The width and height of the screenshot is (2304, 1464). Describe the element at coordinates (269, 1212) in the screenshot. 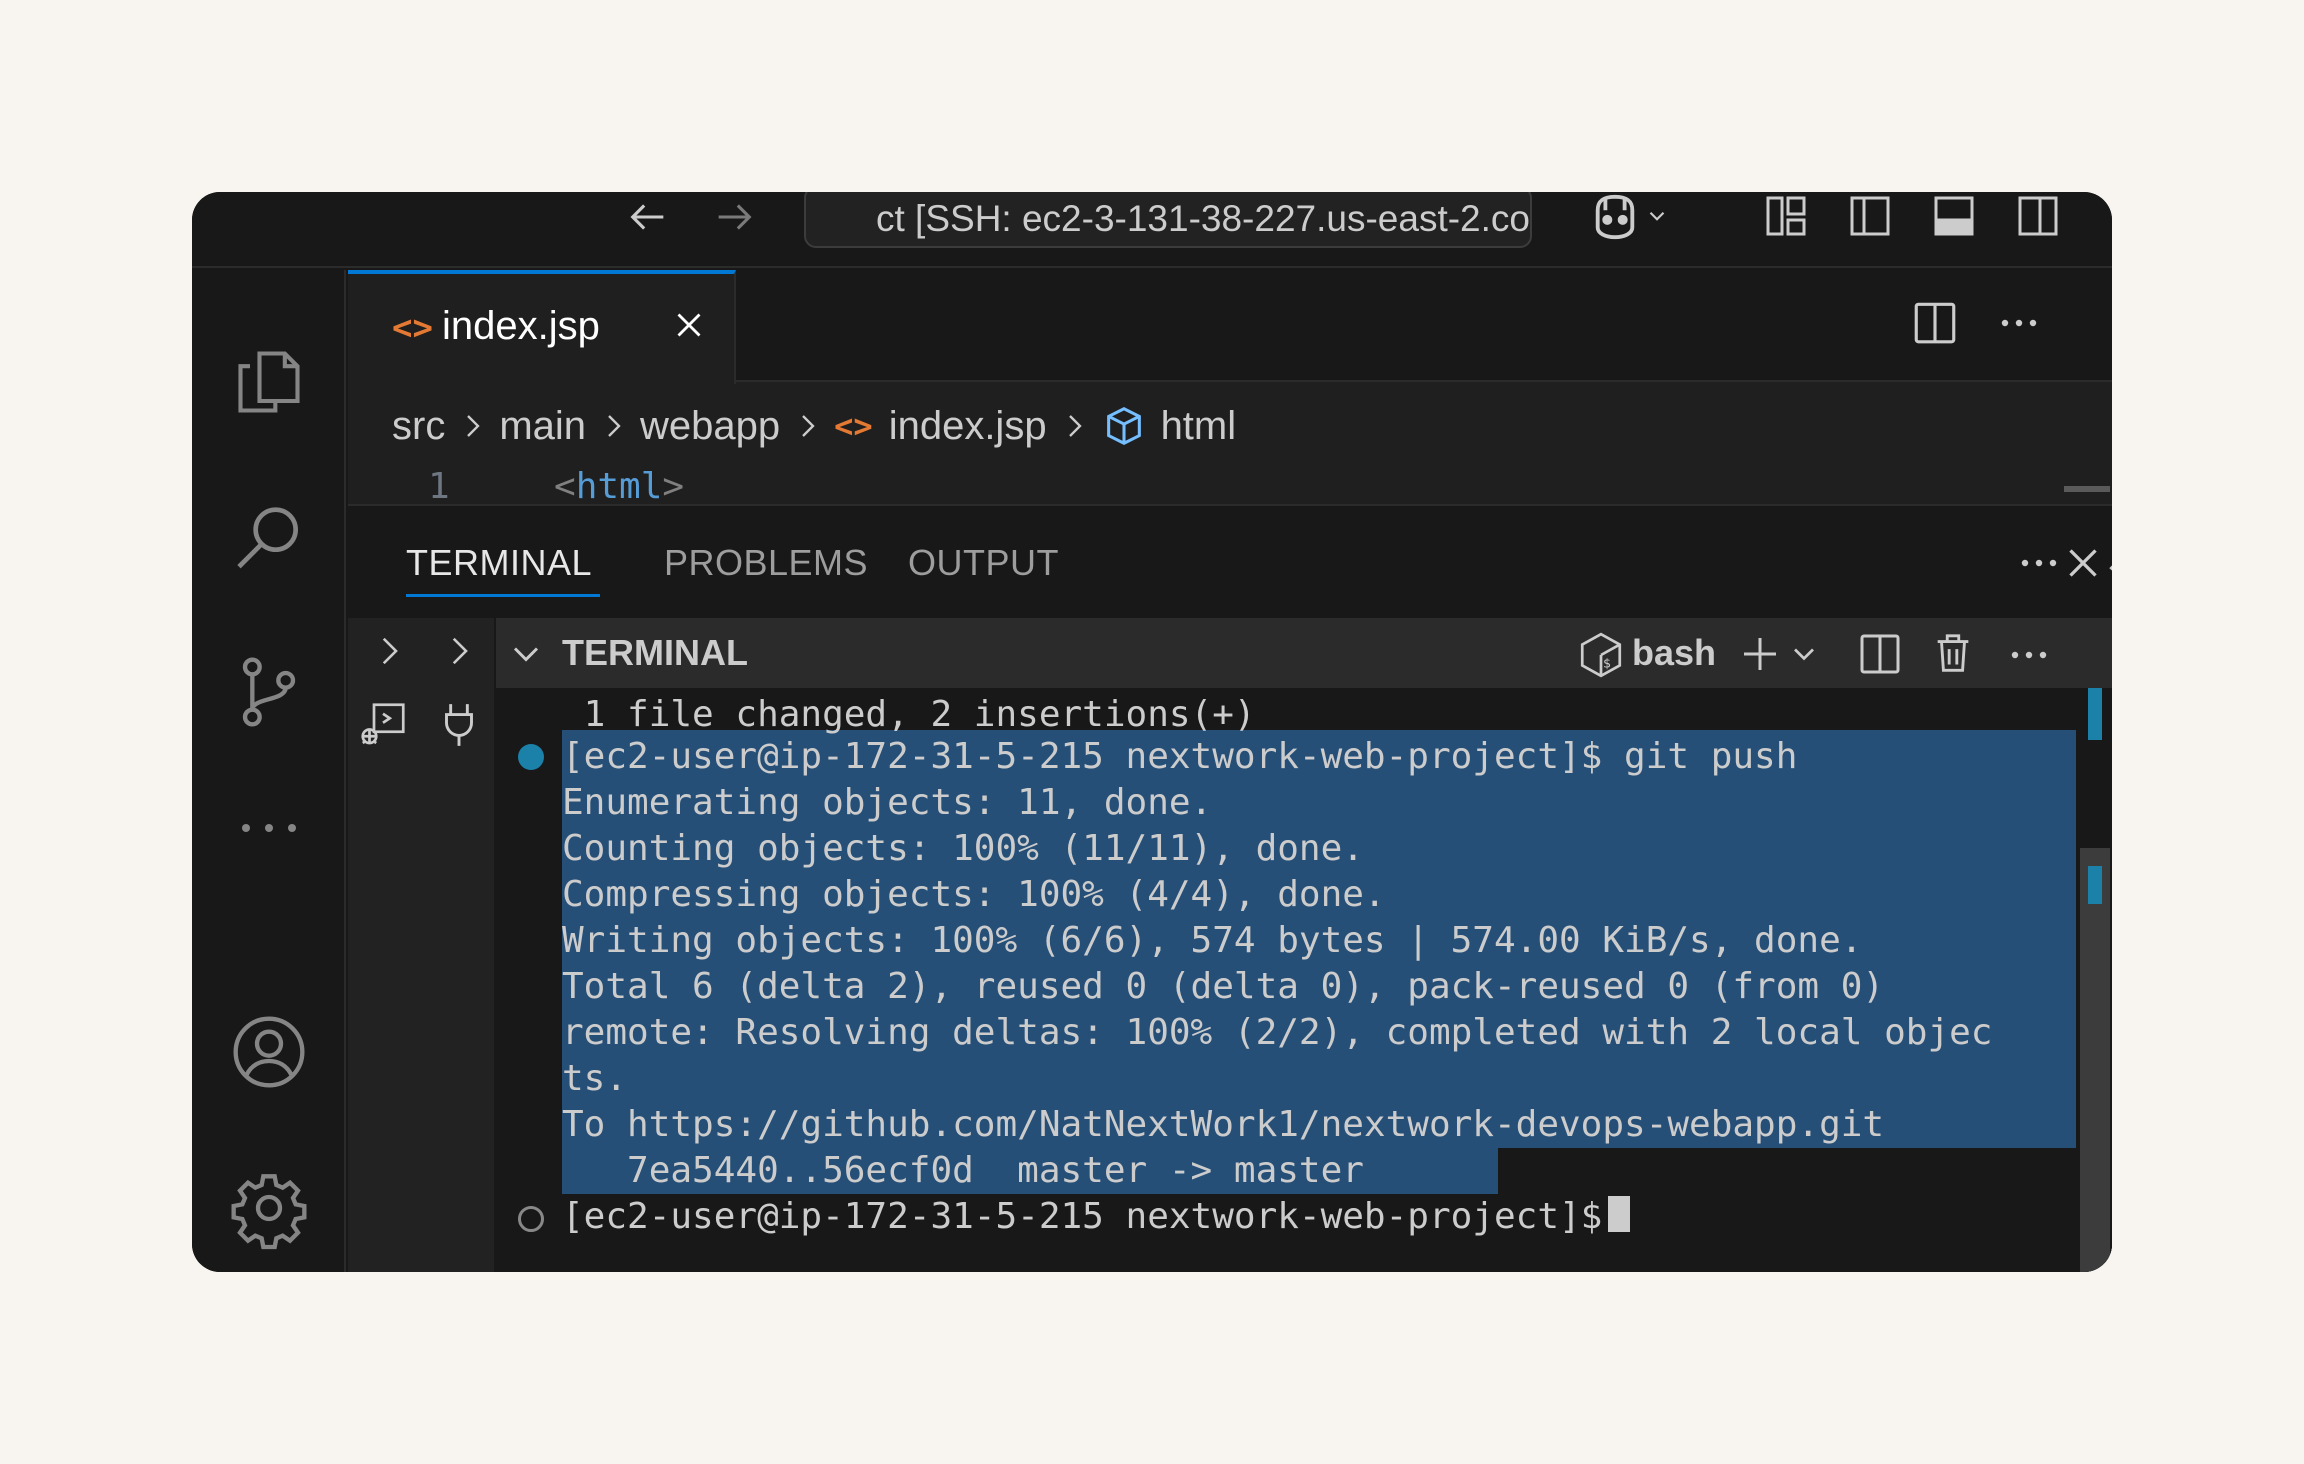

I see `gear-icon` at that location.